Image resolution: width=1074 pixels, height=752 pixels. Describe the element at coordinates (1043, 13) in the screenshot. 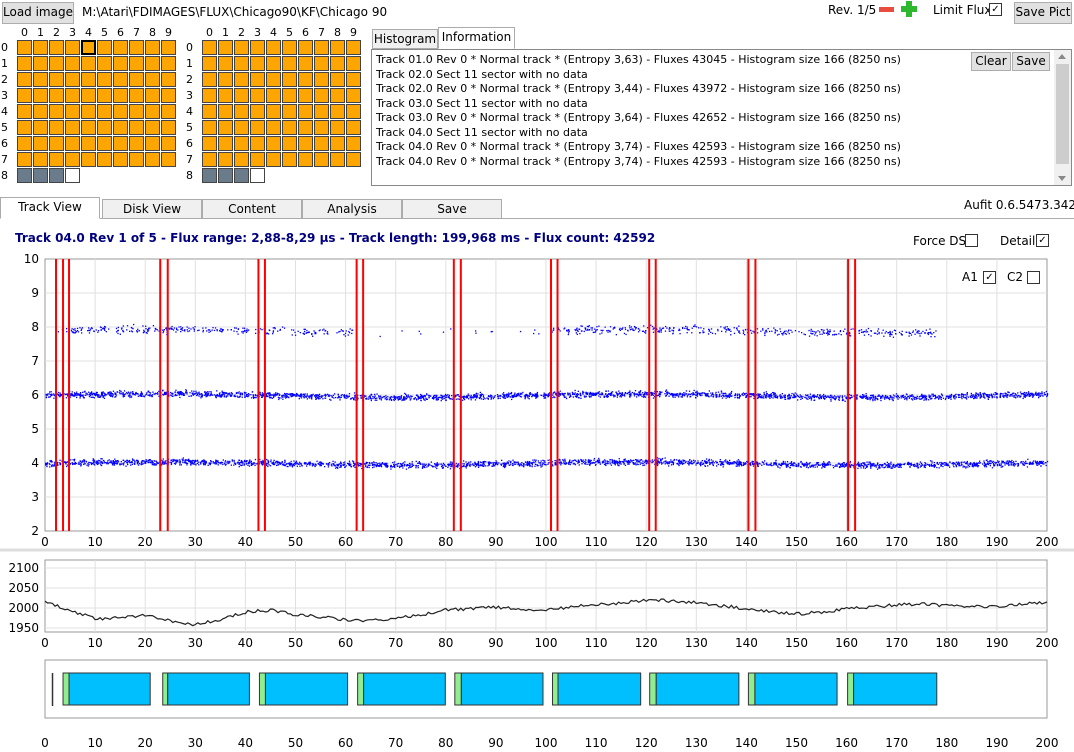

I see `save-pict-button: Save Pict` at that location.